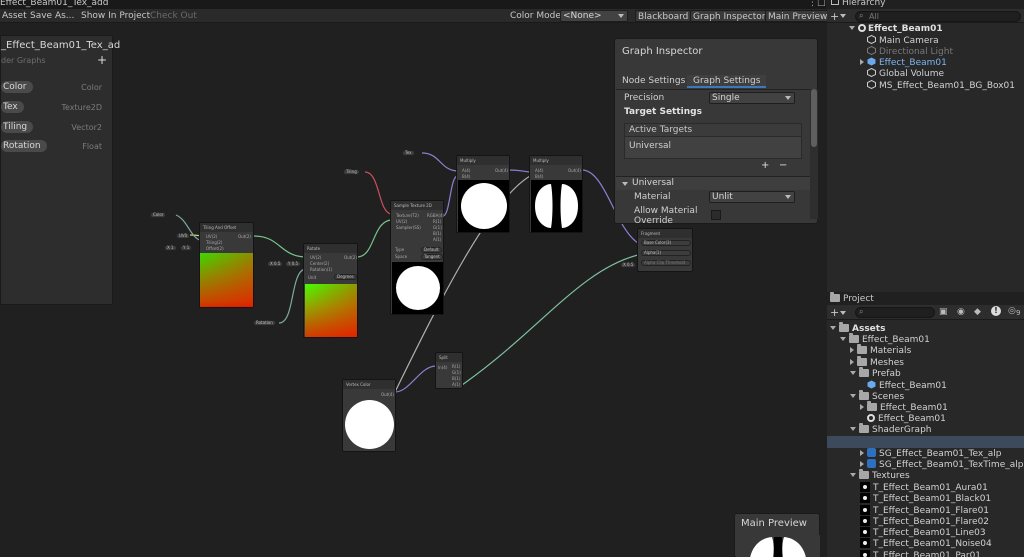 This screenshot has width=1024, height=557. I want to click on property-pill: Rotation, so click(24, 146).